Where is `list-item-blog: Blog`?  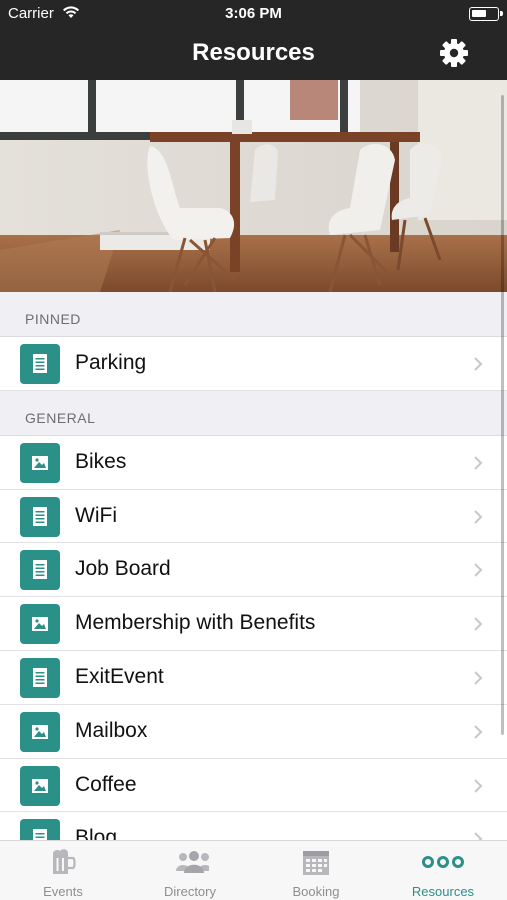 list-item-blog: Blog is located at coordinates (253, 826).